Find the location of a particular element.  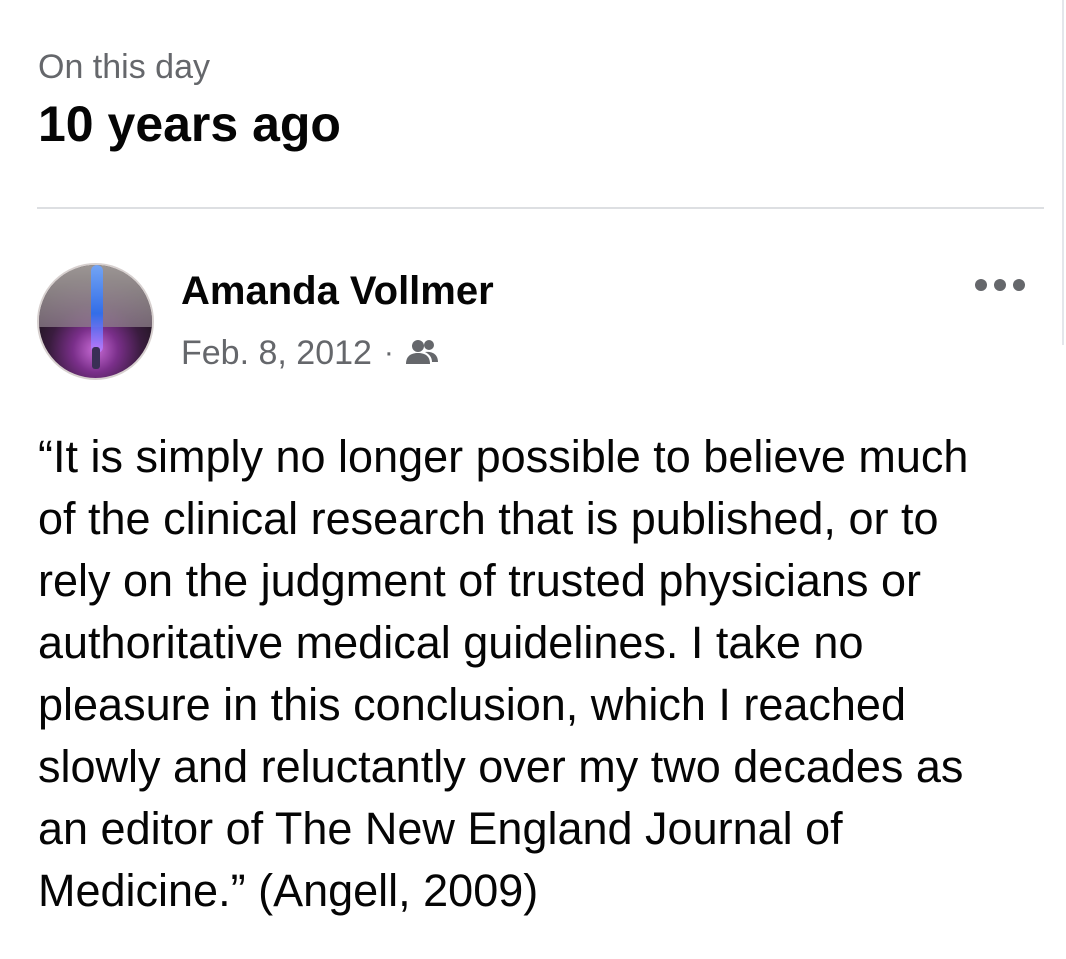

more-options-button is located at coordinates (1000, 287).